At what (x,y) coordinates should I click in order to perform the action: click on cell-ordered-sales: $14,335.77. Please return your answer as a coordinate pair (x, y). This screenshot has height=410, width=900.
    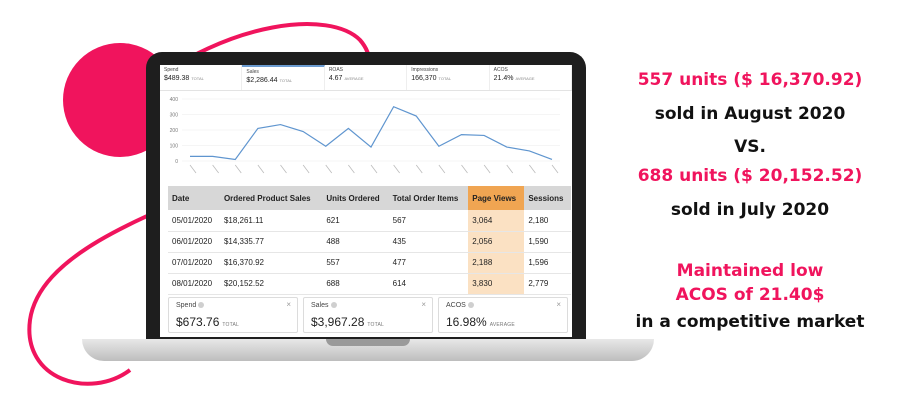
    Looking at the image, I should click on (271, 242).